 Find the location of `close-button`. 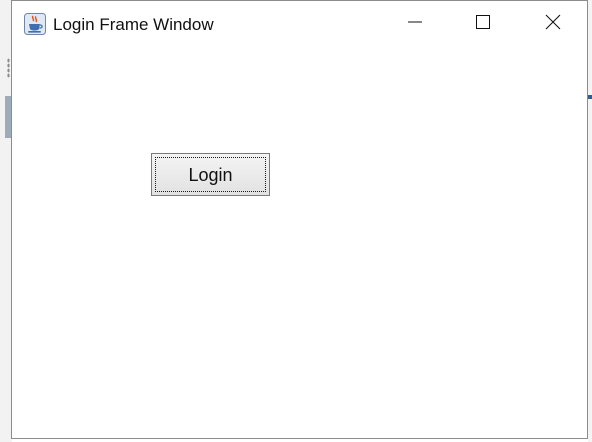

close-button is located at coordinates (553, 24).